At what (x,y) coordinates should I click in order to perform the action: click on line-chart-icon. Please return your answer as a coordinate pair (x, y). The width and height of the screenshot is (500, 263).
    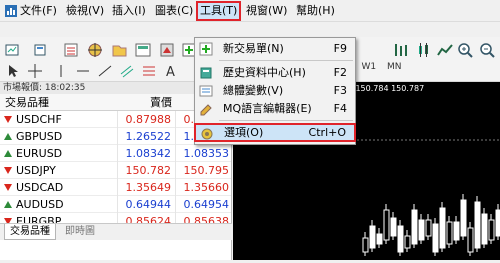
    Looking at the image, I should click on (445, 50).